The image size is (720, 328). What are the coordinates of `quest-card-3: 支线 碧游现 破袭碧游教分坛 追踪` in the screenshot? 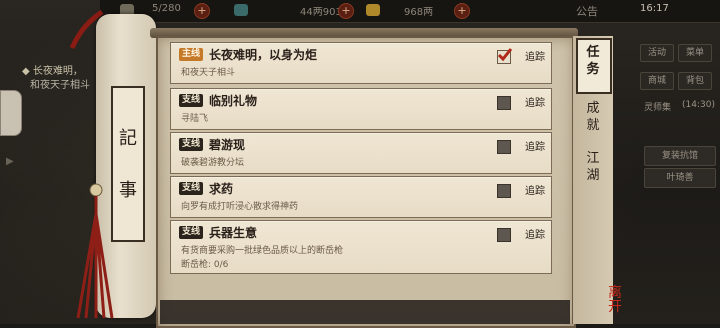 It's located at (361, 153).